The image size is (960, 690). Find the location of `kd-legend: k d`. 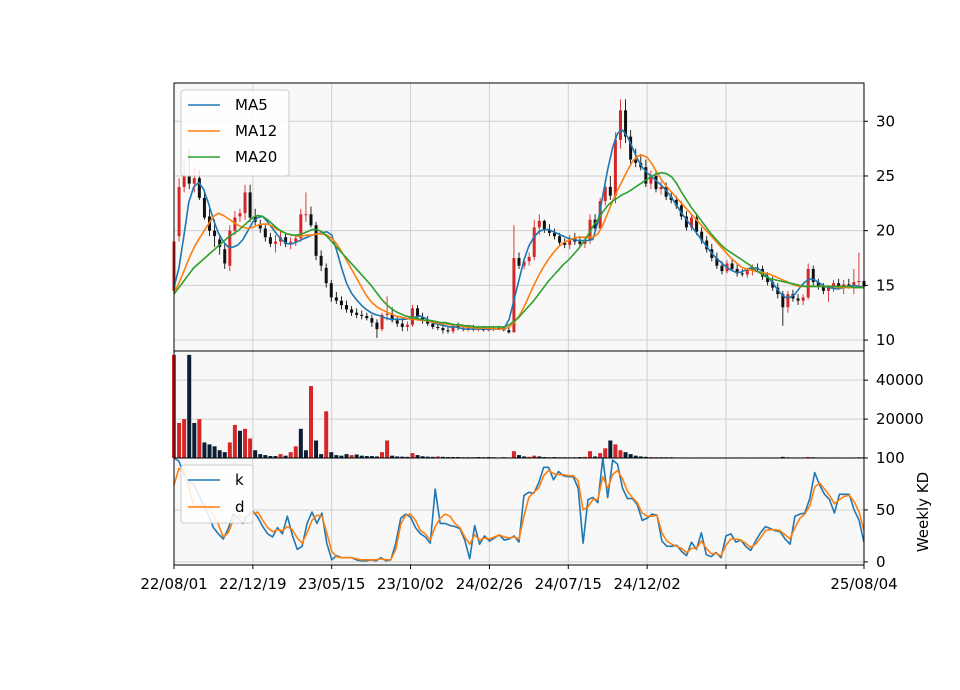

kd-legend: k d is located at coordinates (217, 494).